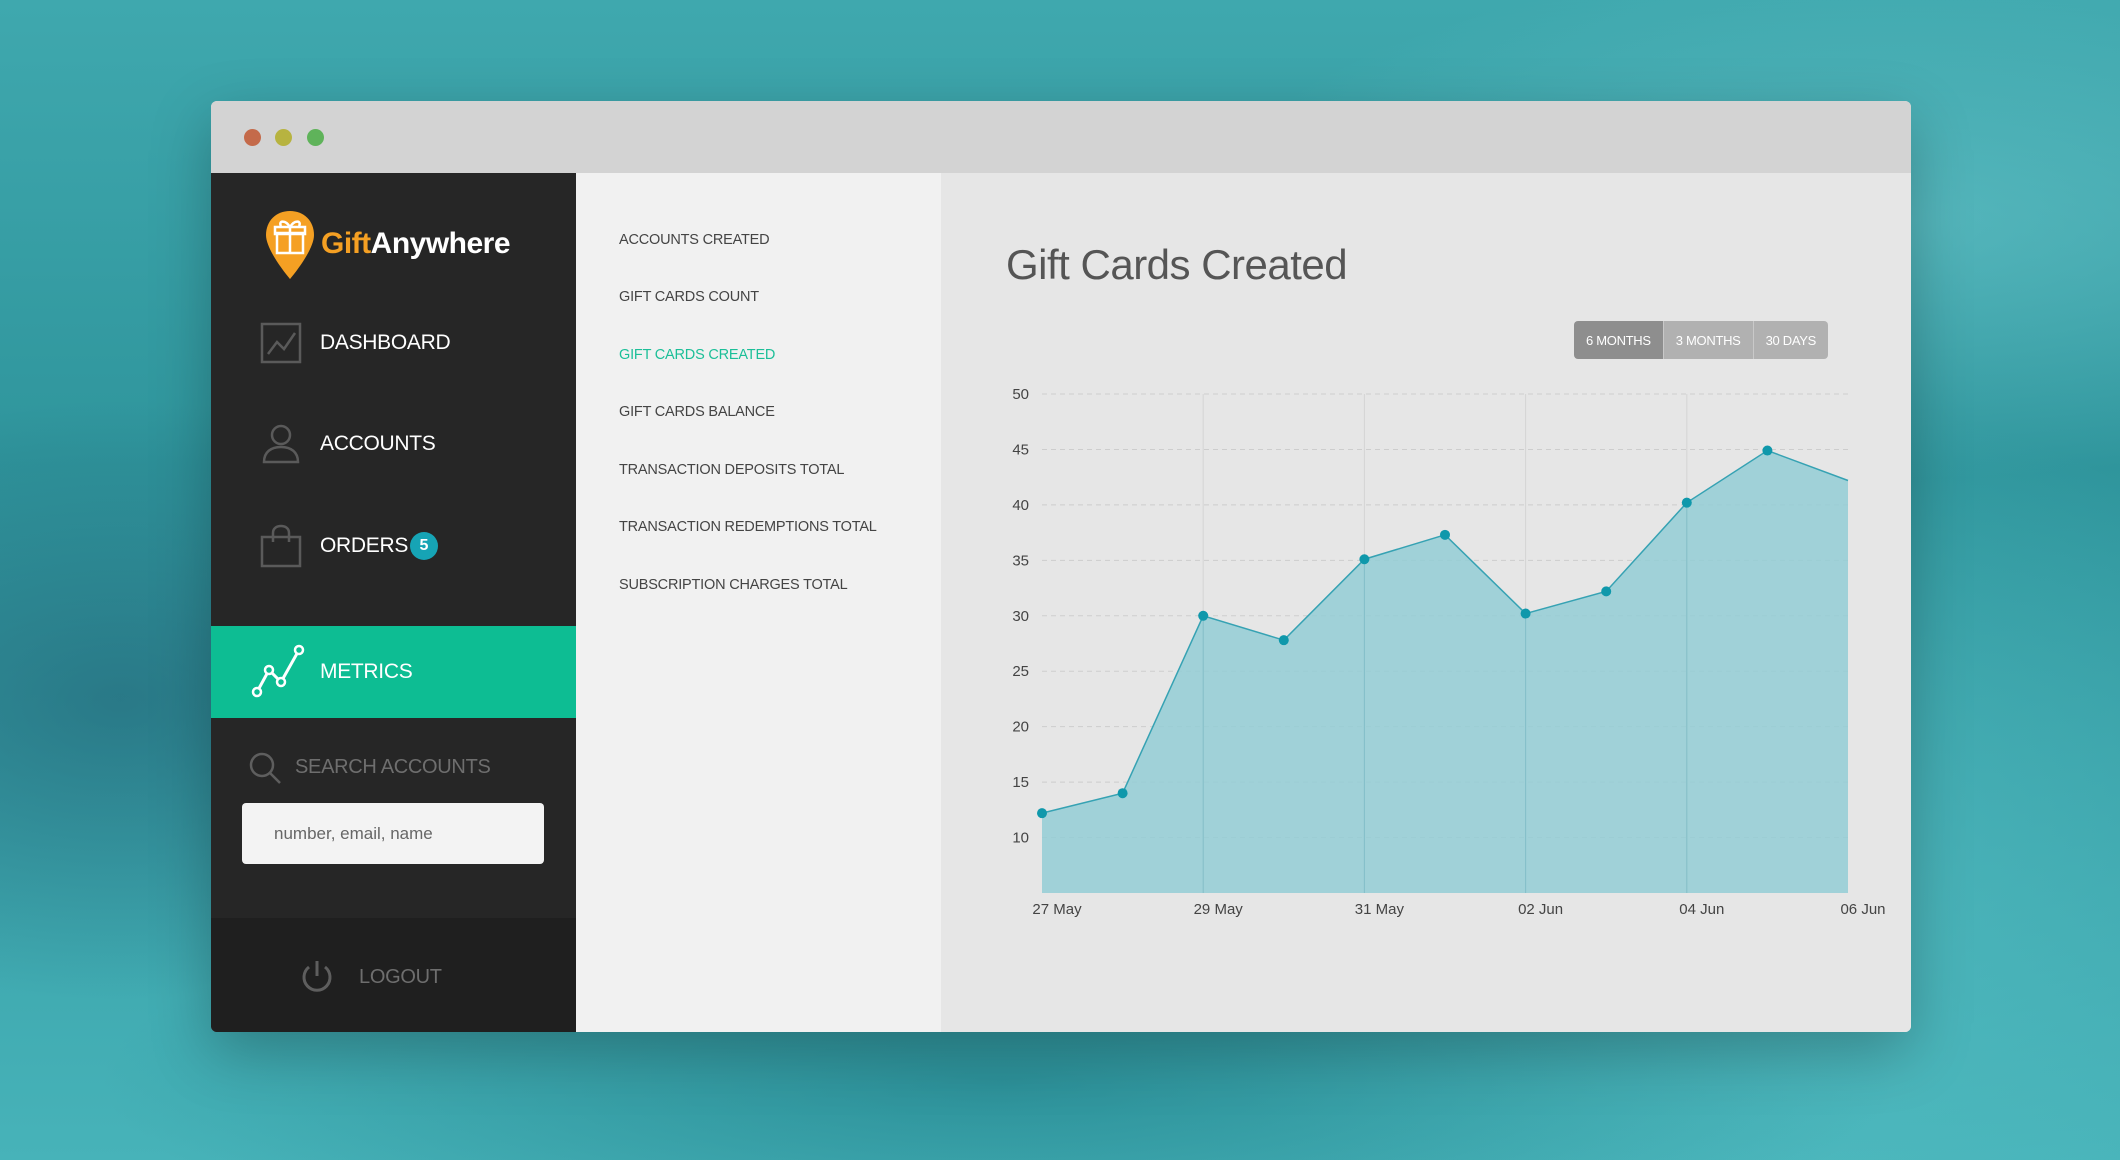 This screenshot has width=2120, height=1160. I want to click on brand-name: GiftAnywhere, so click(416, 243).